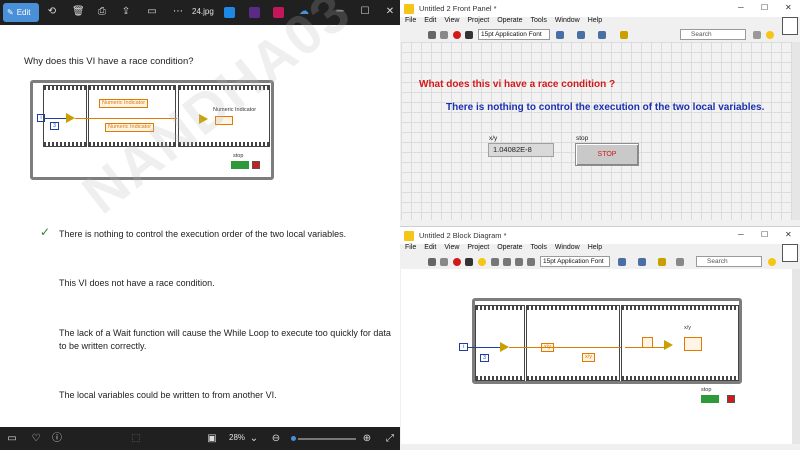 This screenshot has height=450, width=800. I want to click on answer-option-3-line-2: to be written correctly., so click(102, 346).